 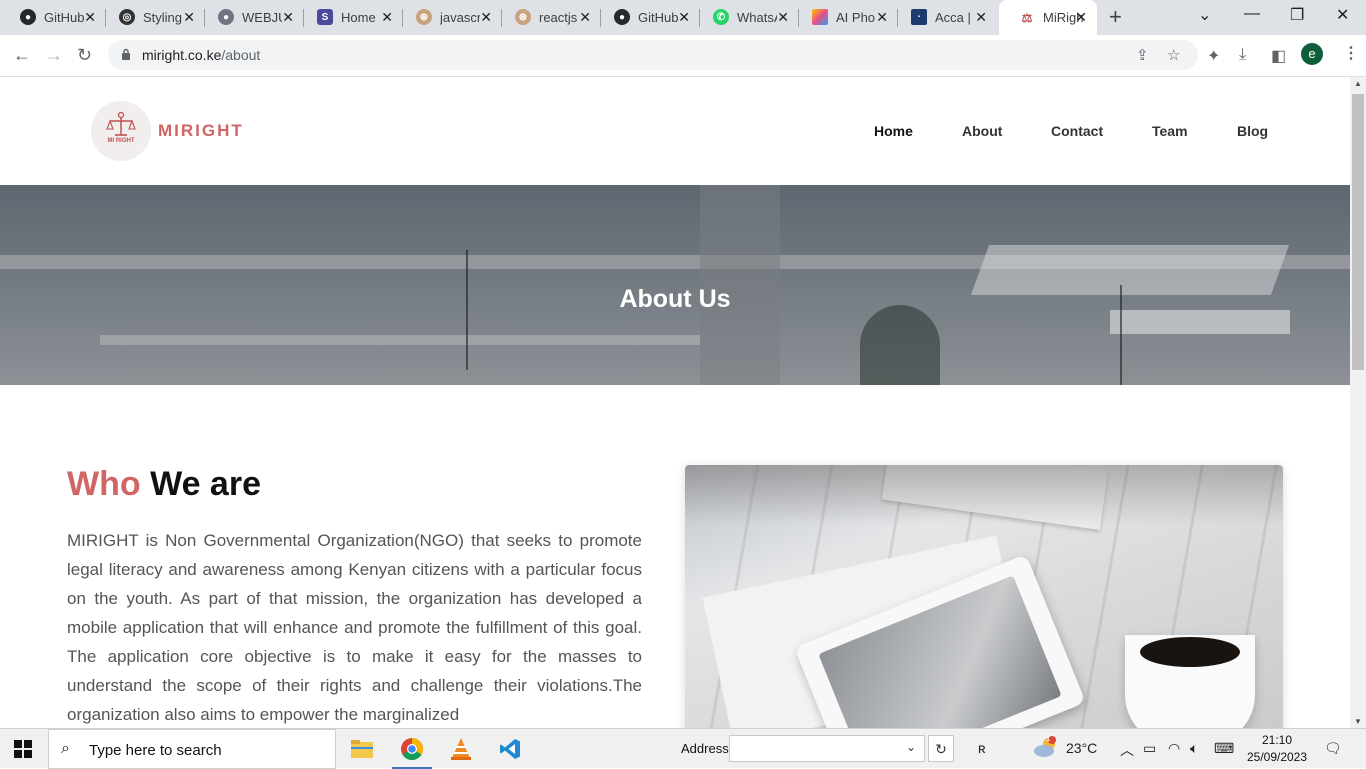 I want to click on tab-title: javascr, so click(x=460, y=17).